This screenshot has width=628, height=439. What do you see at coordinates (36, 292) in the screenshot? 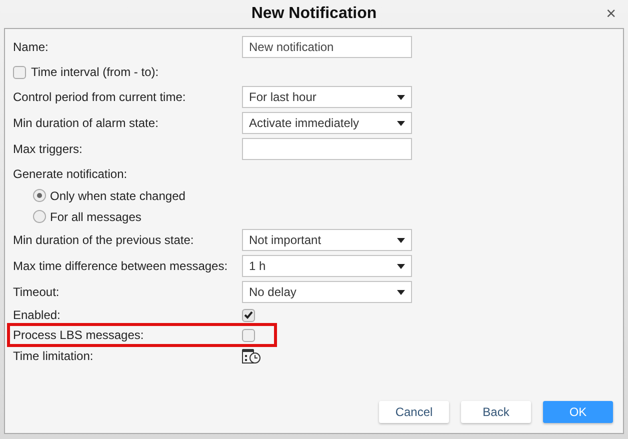
I see `field-label: Timeout:` at bounding box center [36, 292].